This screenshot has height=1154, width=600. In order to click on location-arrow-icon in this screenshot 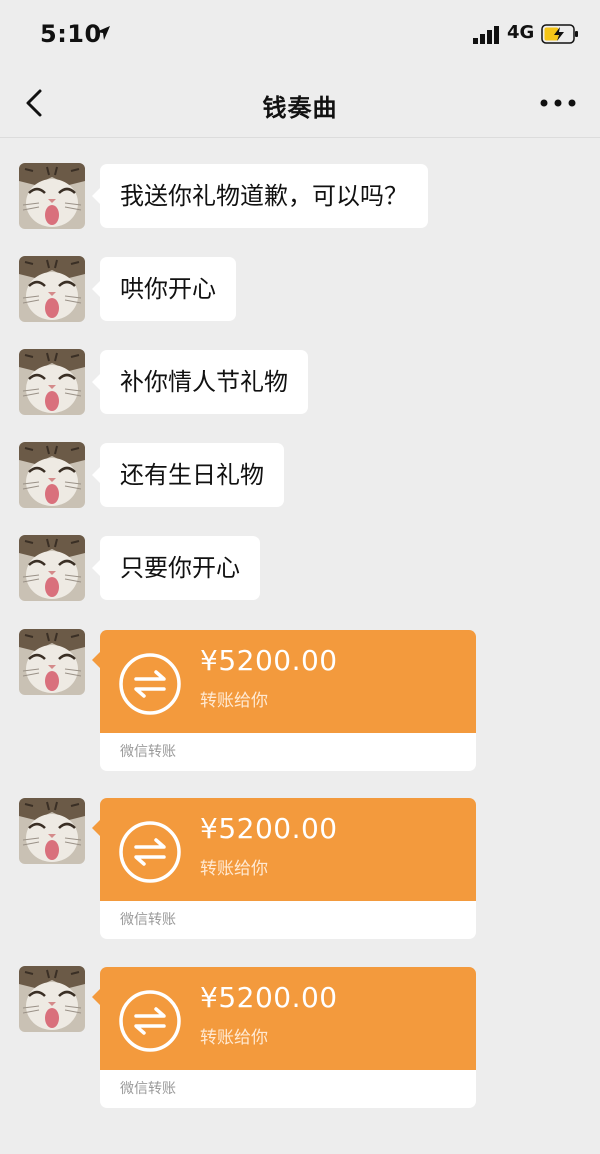, I will do `click(103, 33)`.